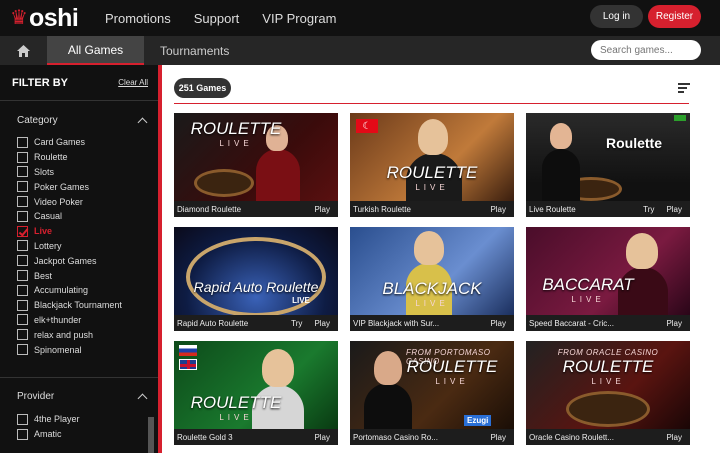 Image resolution: width=720 pixels, height=453 pixels. I want to click on game-card: ROULETTE LIVE Roulette Gold 3 Play, so click(256, 393).